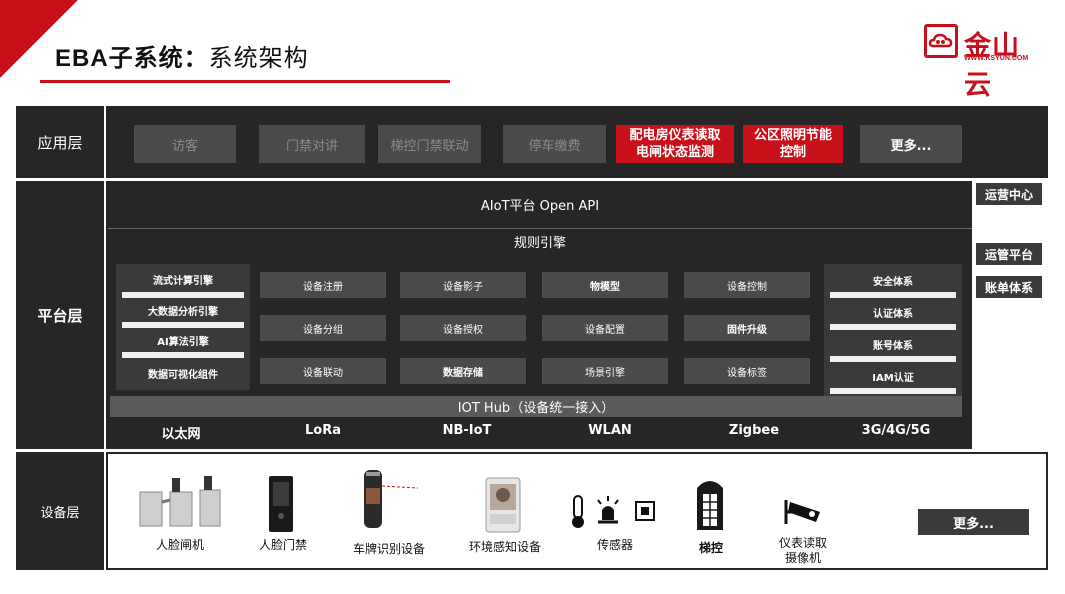 This screenshot has width=1065, height=594. What do you see at coordinates (388, 549) in the screenshot?
I see `device-plate-recognition-label: 车牌识别设备` at bounding box center [388, 549].